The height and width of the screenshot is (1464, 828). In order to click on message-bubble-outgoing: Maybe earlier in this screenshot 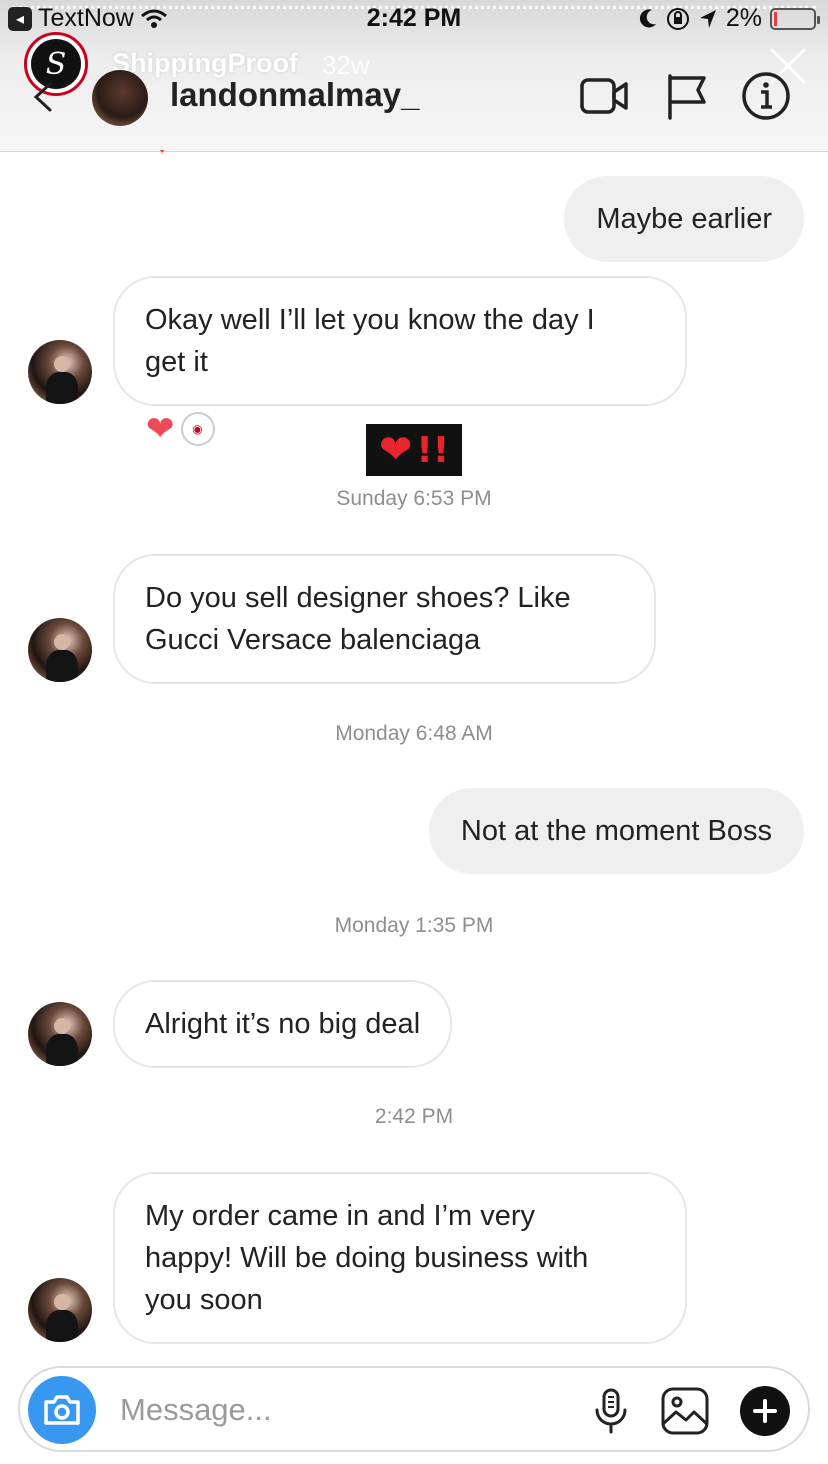, I will do `click(684, 219)`.